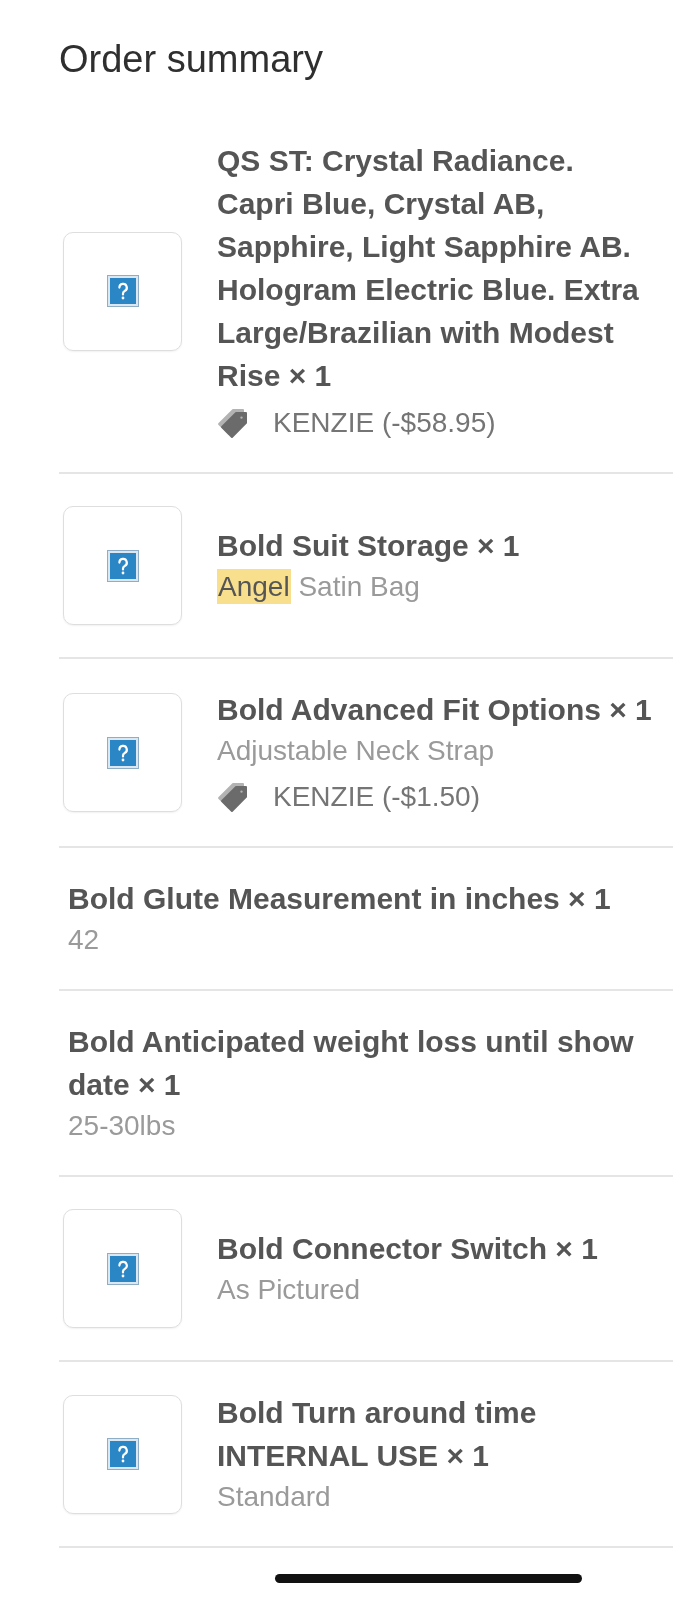 Image resolution: width=673 pixels, height=1600 pixels. I want to click on item-name: Bold Turn around time INTERNAL USE × 1, so click(377, 1434).